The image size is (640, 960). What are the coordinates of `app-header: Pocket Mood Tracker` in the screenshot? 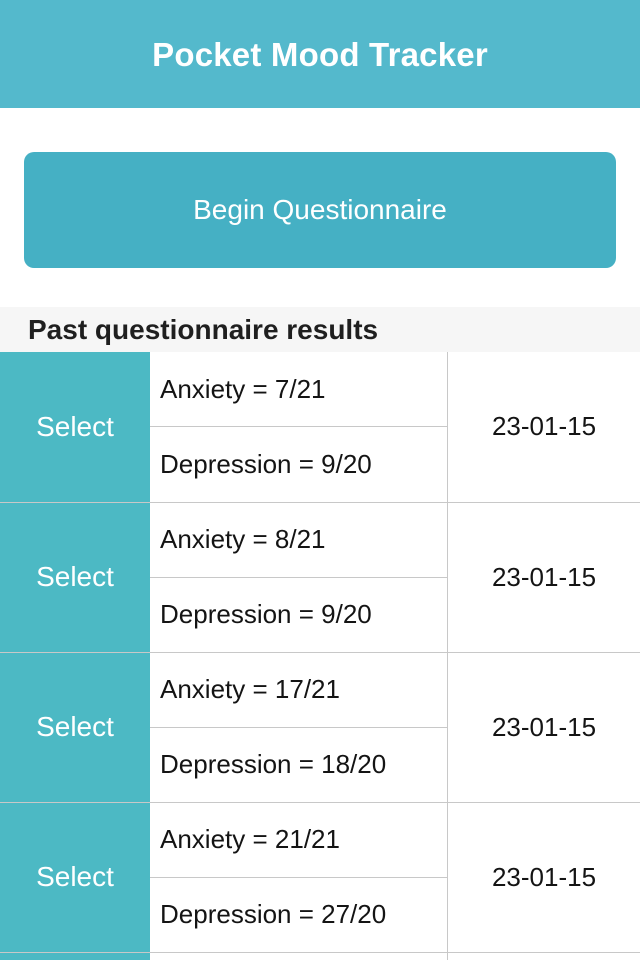 It's located at (320, 54).